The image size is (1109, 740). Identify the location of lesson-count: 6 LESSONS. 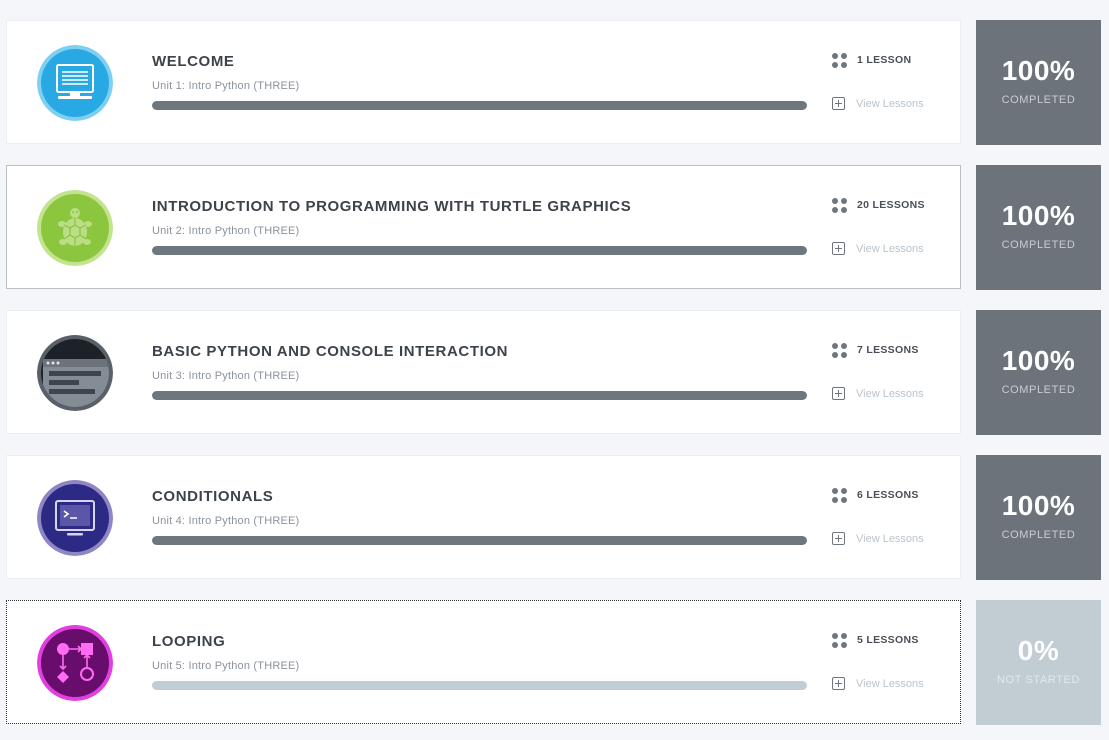
(875, 495).